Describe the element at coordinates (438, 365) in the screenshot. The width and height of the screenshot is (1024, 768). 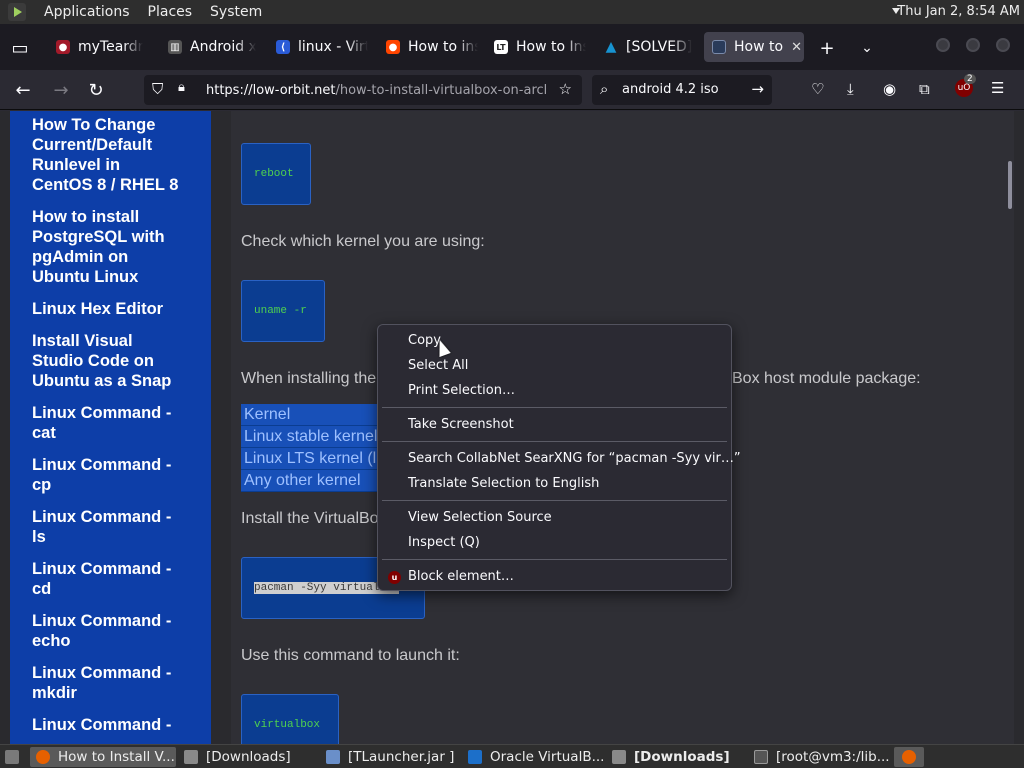
I see `menu-item-select-all: Select All` at that location.